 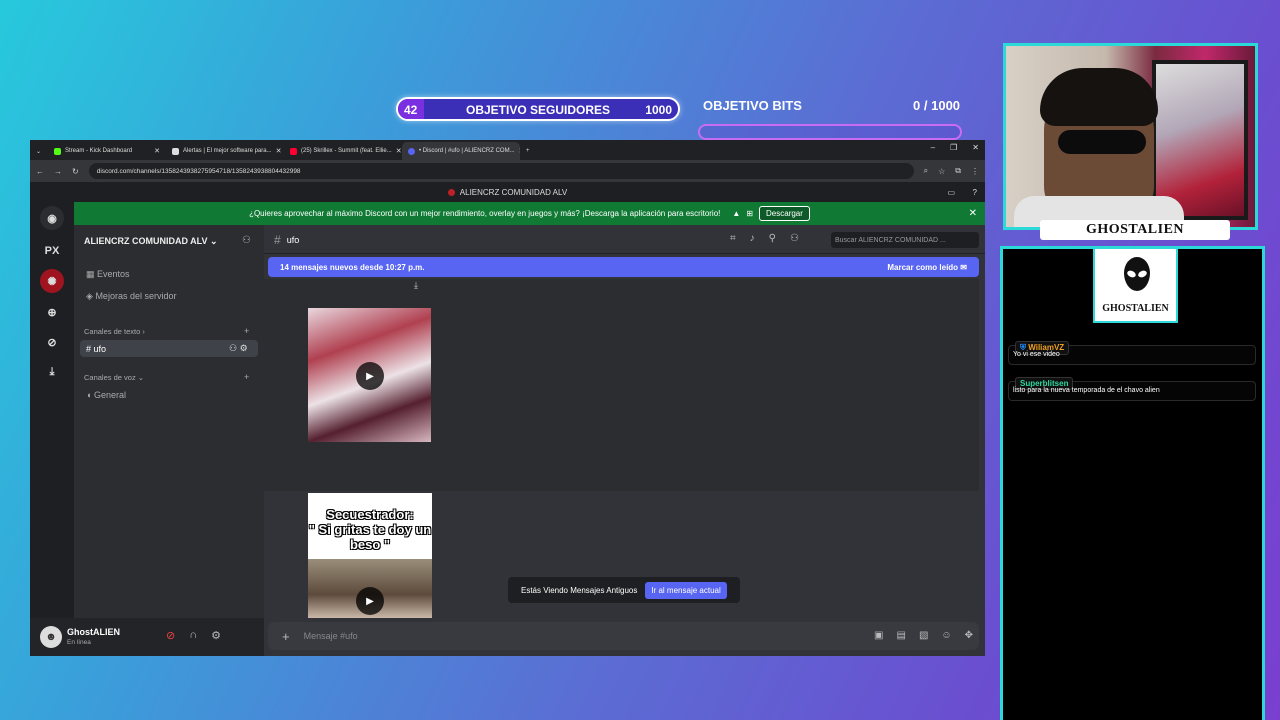 What do you see at coordinates (170, 635) in the screenshot?
I see `mute-mic-icon: ⊘` at bounding box center [170, 635].